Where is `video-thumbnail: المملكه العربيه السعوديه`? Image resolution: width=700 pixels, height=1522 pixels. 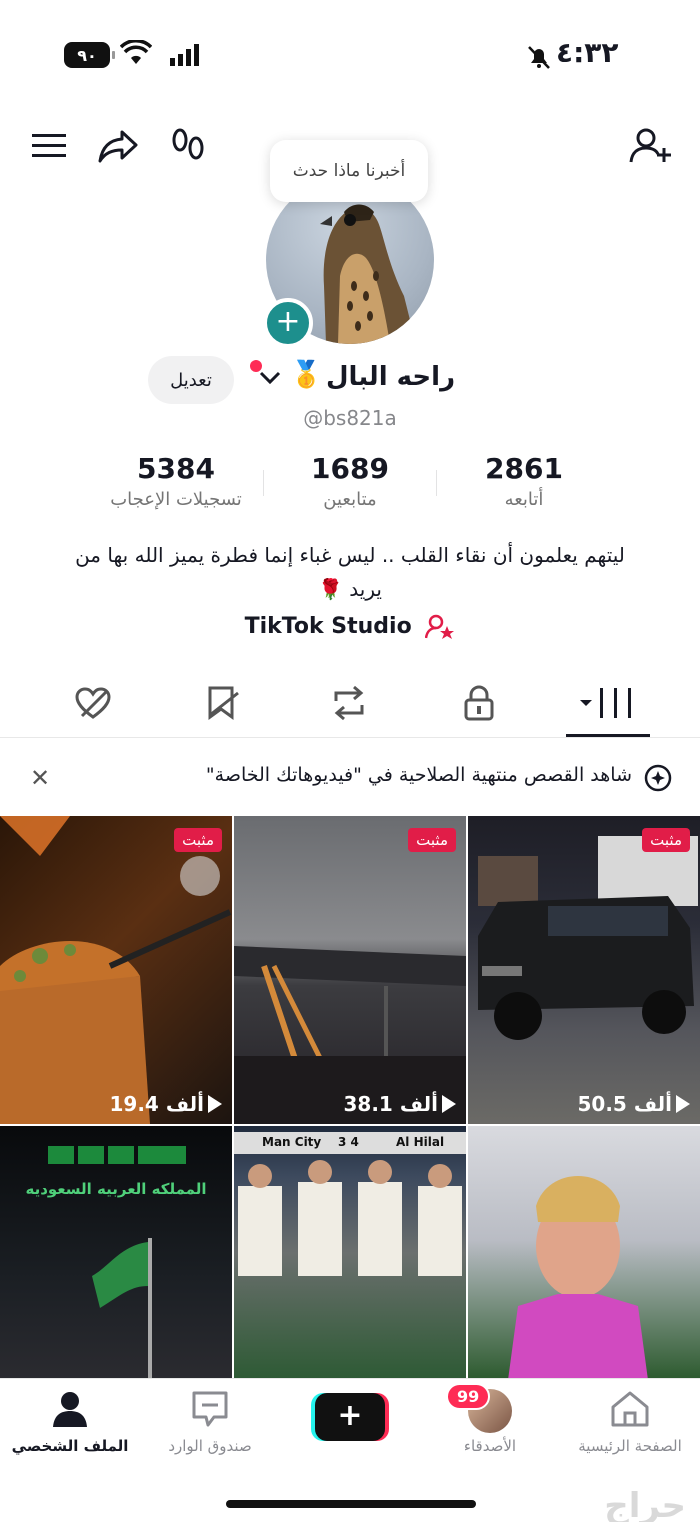 video-thumbnail: المملكه العربيه السعوديه is located at coordinates (116, 1253).